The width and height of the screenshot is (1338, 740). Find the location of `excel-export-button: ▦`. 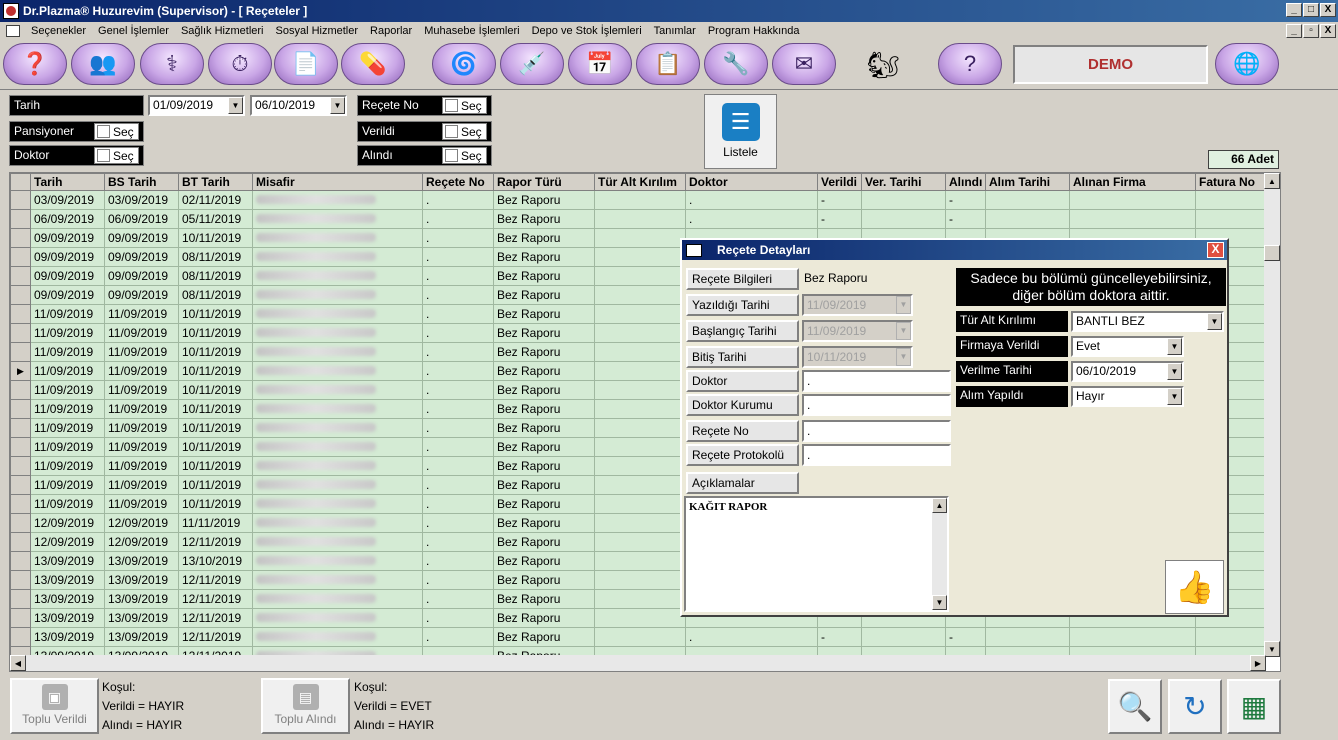

excel-export-button: ▦ is located at coordinates (1254, 706).